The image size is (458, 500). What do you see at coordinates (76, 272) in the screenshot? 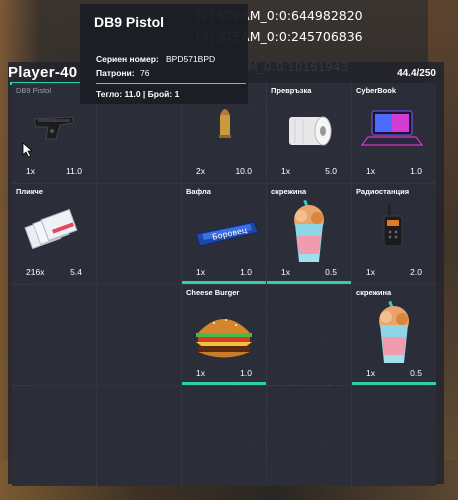
I see `slot-item-weight: 5.4` at bounding box center [76, 272].